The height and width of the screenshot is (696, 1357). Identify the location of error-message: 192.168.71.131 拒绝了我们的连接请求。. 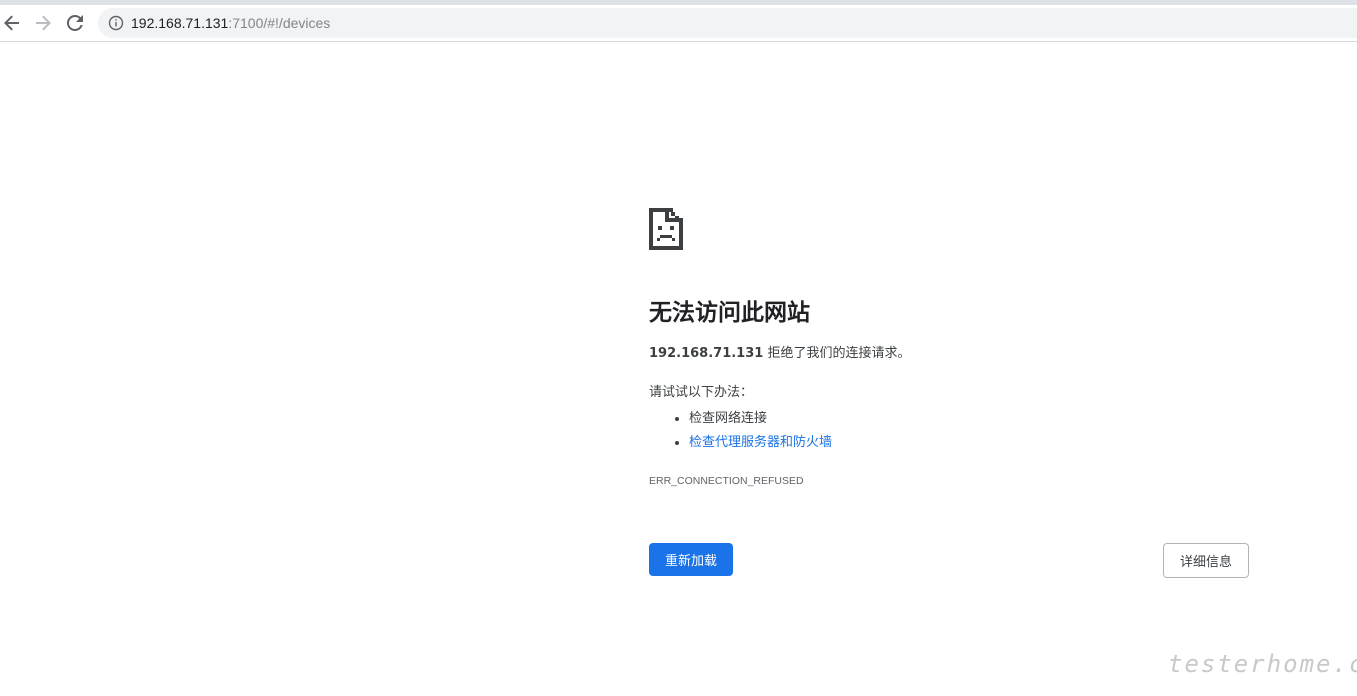
(779, 354).